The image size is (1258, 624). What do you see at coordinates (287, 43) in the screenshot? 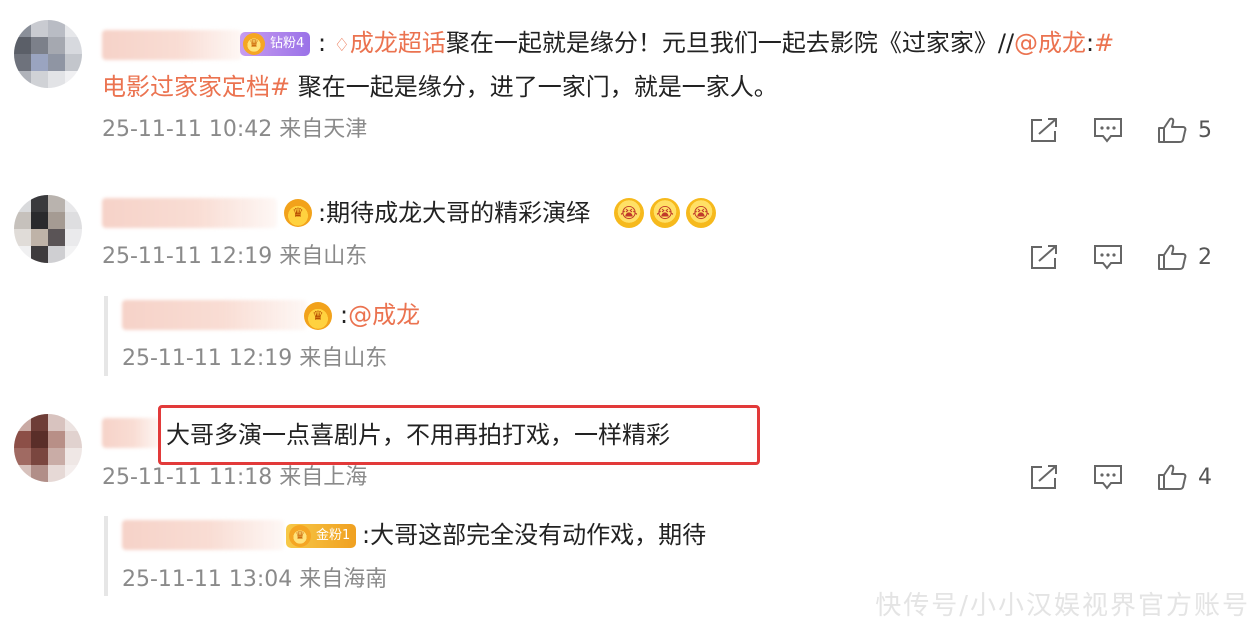
I see `fan-badge-label: 钻粉4` at bounding box center [287, 43].